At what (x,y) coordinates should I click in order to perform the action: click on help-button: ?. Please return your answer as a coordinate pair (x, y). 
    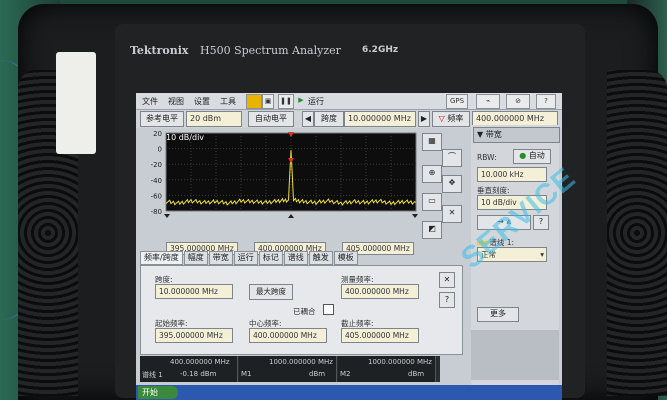
    Looking at the image, I should click on (546, 101).